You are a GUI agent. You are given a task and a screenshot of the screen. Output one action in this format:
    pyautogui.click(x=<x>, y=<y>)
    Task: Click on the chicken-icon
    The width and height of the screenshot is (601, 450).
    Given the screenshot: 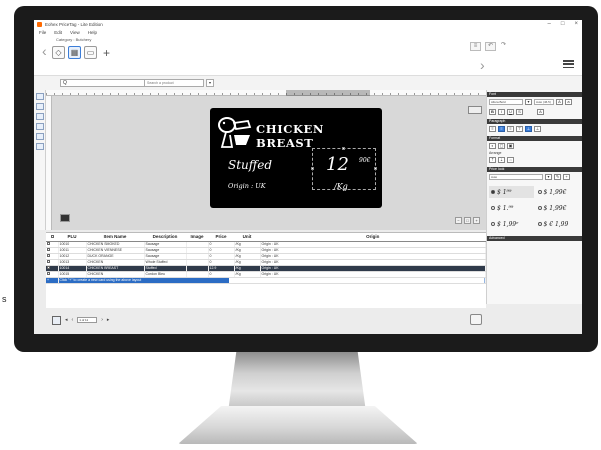 What is the action you would take?
    pyautogui.click(x=235, y=132)
    